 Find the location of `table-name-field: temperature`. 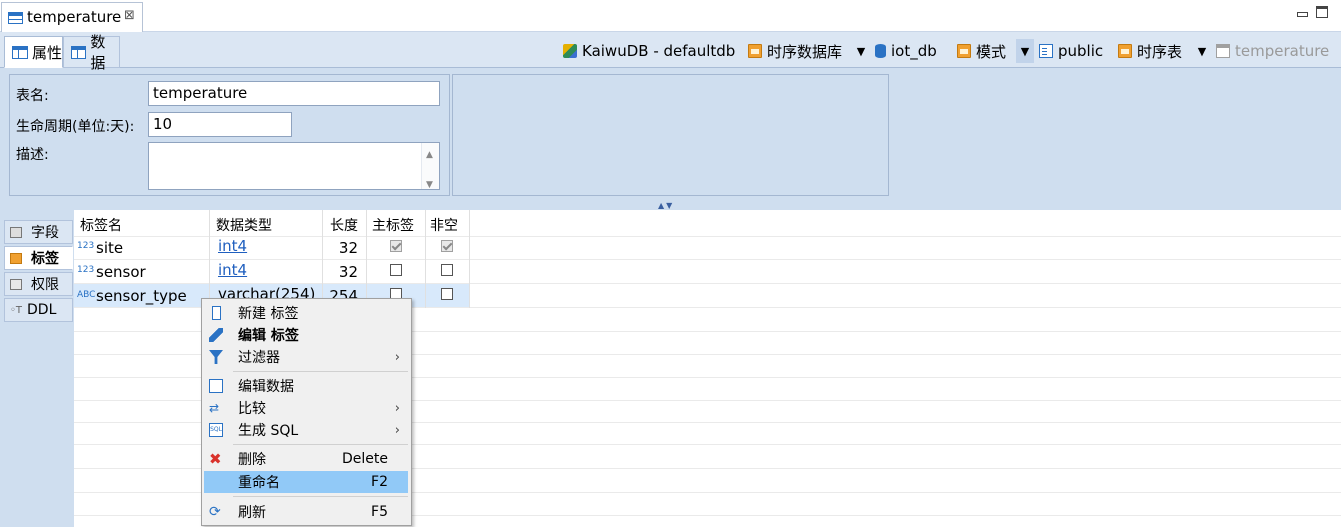

table-name-field: temperature is located at coordinates (294, 93).